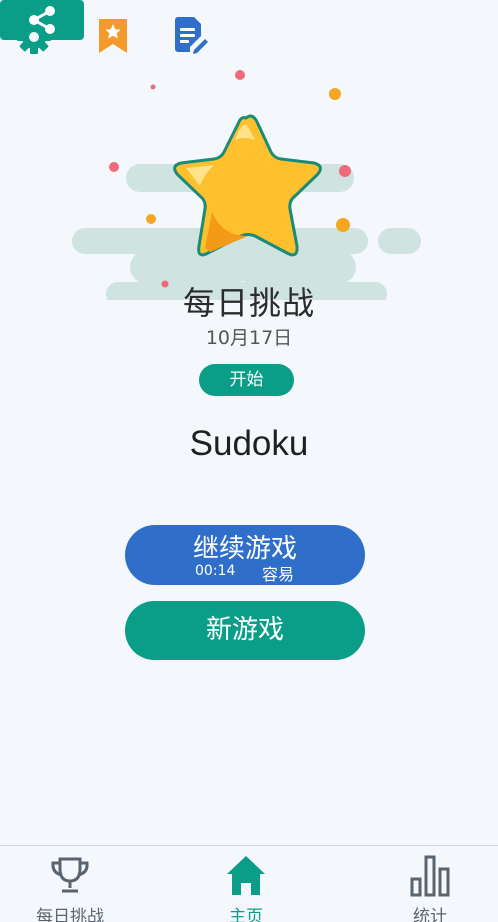 Image resolution: width=498 pixels, height=922 pixels. I want to click on bookmark-star-icon, so click(113, 36).